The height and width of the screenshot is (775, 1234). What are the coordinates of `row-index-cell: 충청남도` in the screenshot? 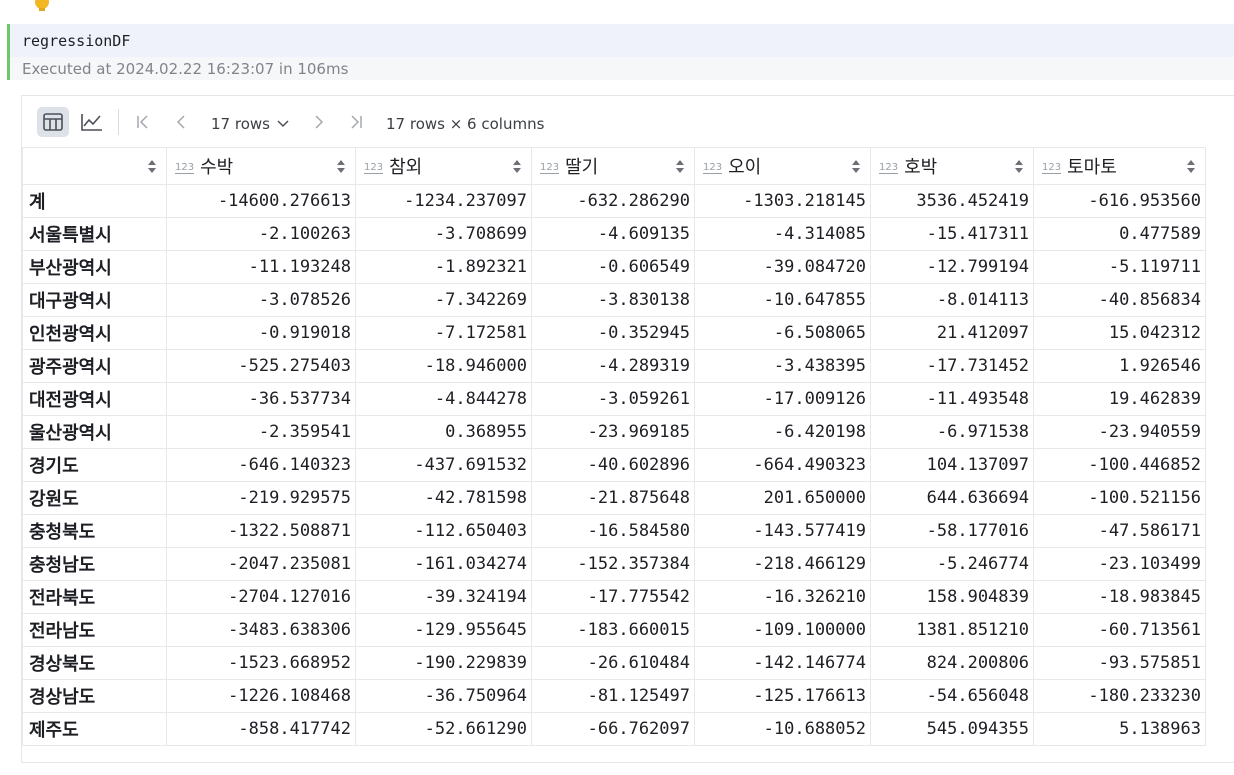 It's located at (94, 564).